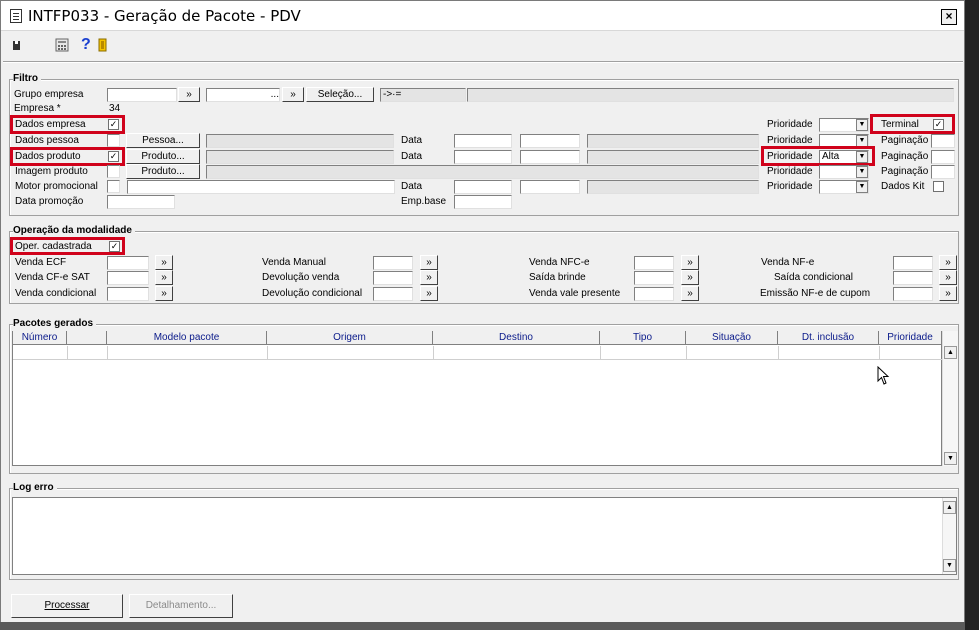 The height and width of the screenshot is (630, 979). I want to click on venda-cfe-sat-button: », so click(164, 277).